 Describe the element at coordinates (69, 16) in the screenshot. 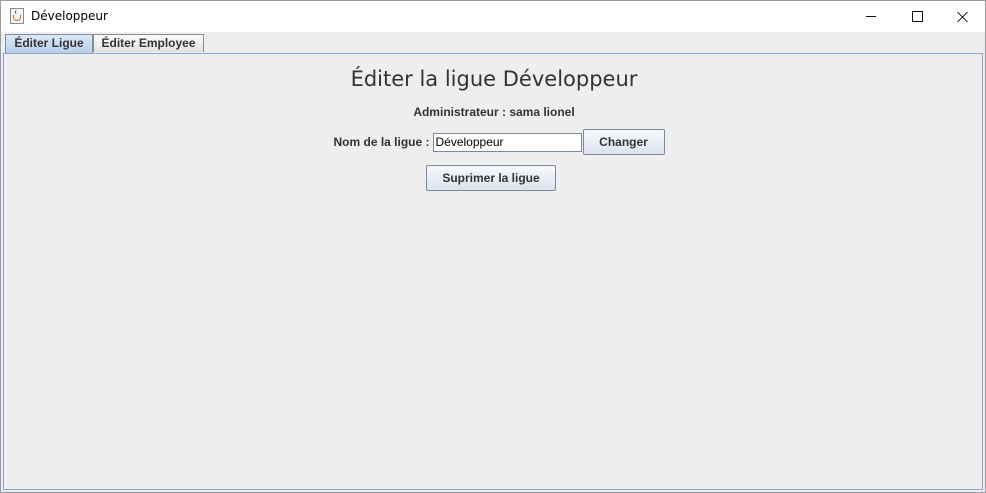

I see `window-title: Développeur` at that location.